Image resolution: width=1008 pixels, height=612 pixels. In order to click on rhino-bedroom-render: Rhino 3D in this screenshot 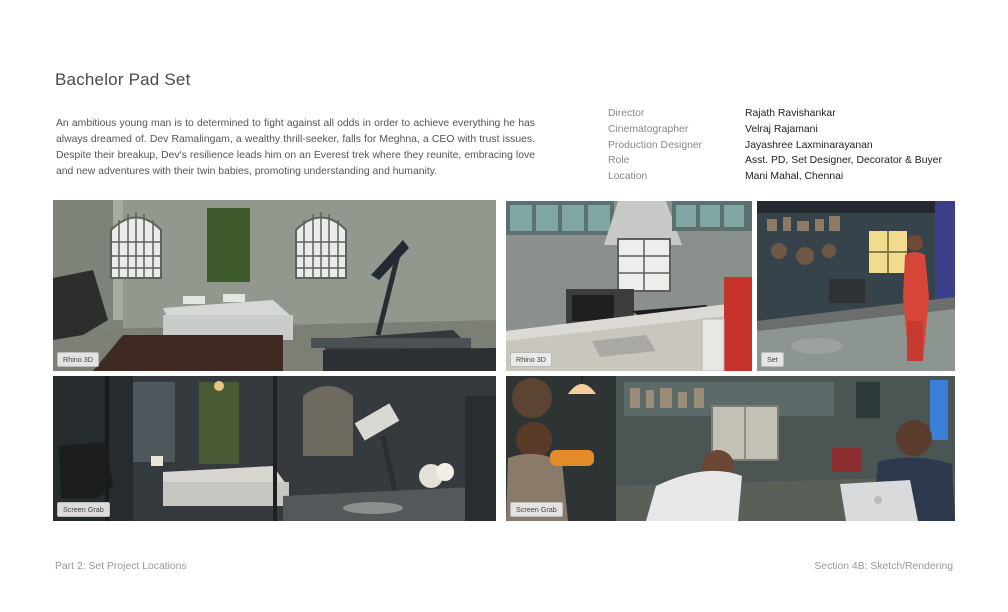, I will do `click(274, 285)`.